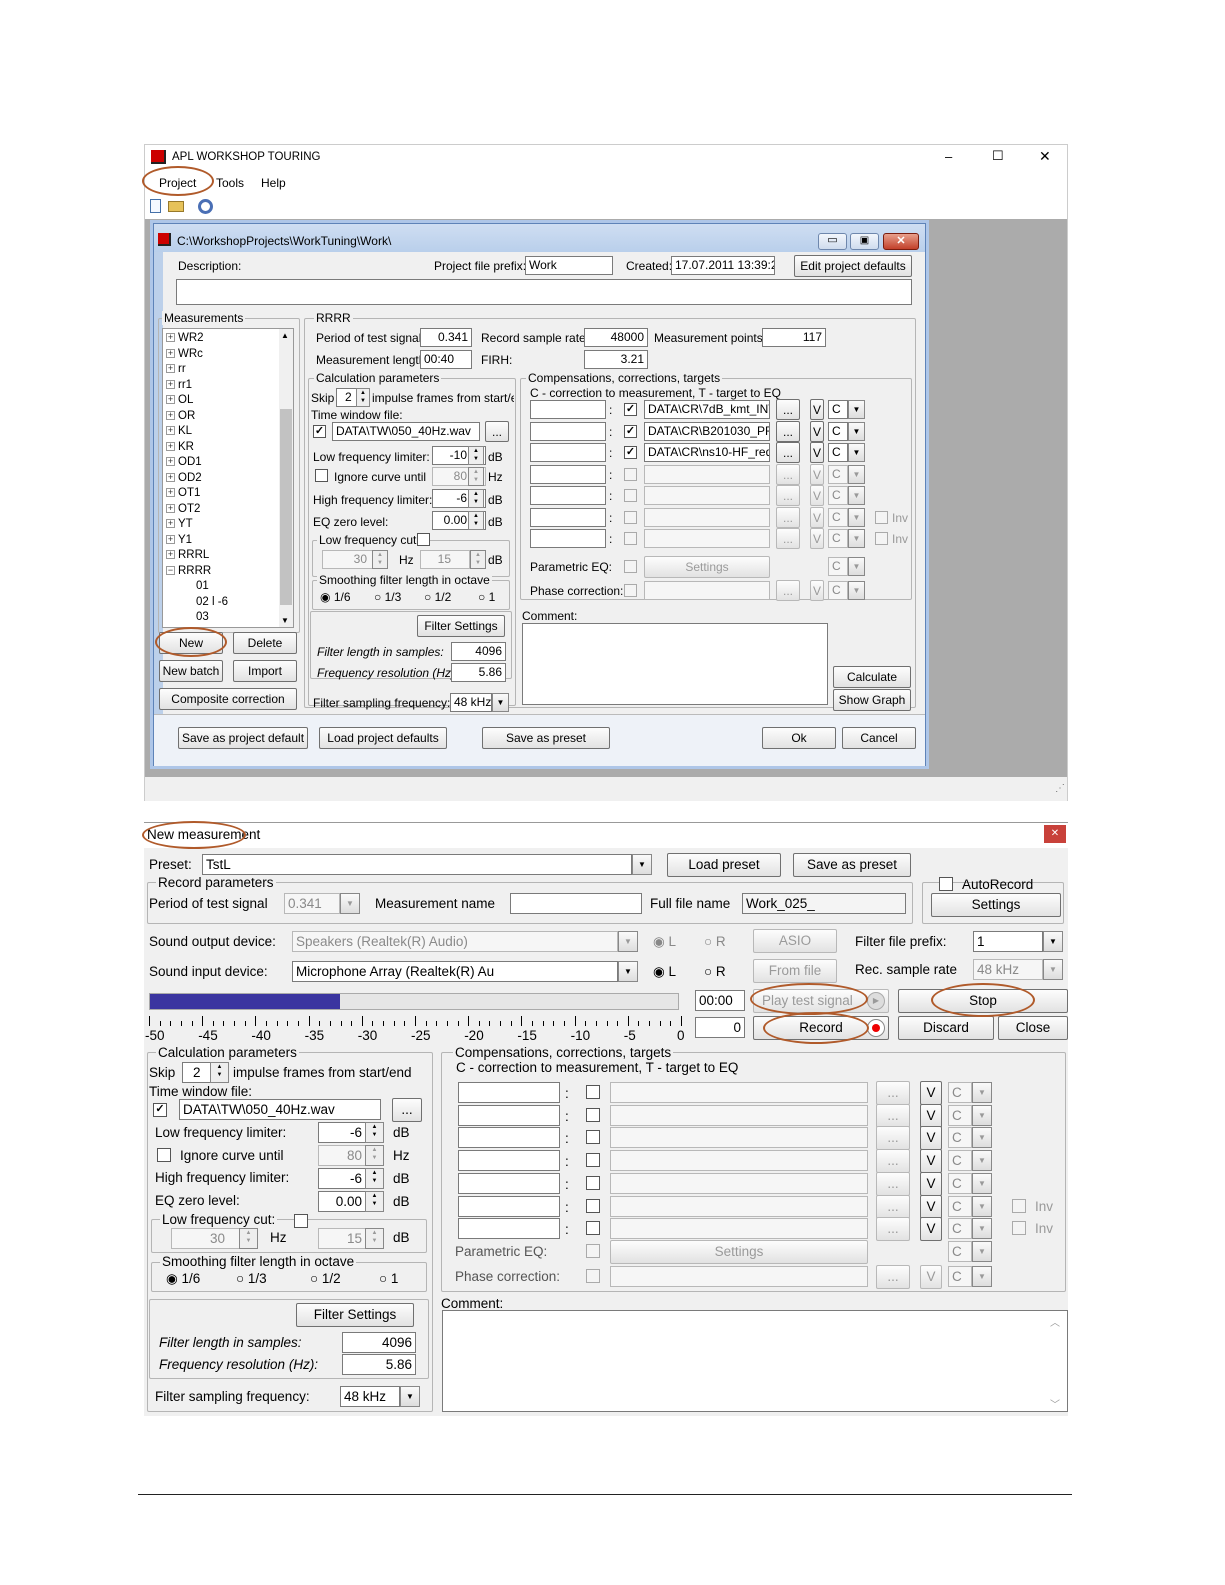 The image size is (1225, 1585). What do you see at coordinates (544, 292) in the screenshot?
I see `description-field` at bounding box center [544, 292].